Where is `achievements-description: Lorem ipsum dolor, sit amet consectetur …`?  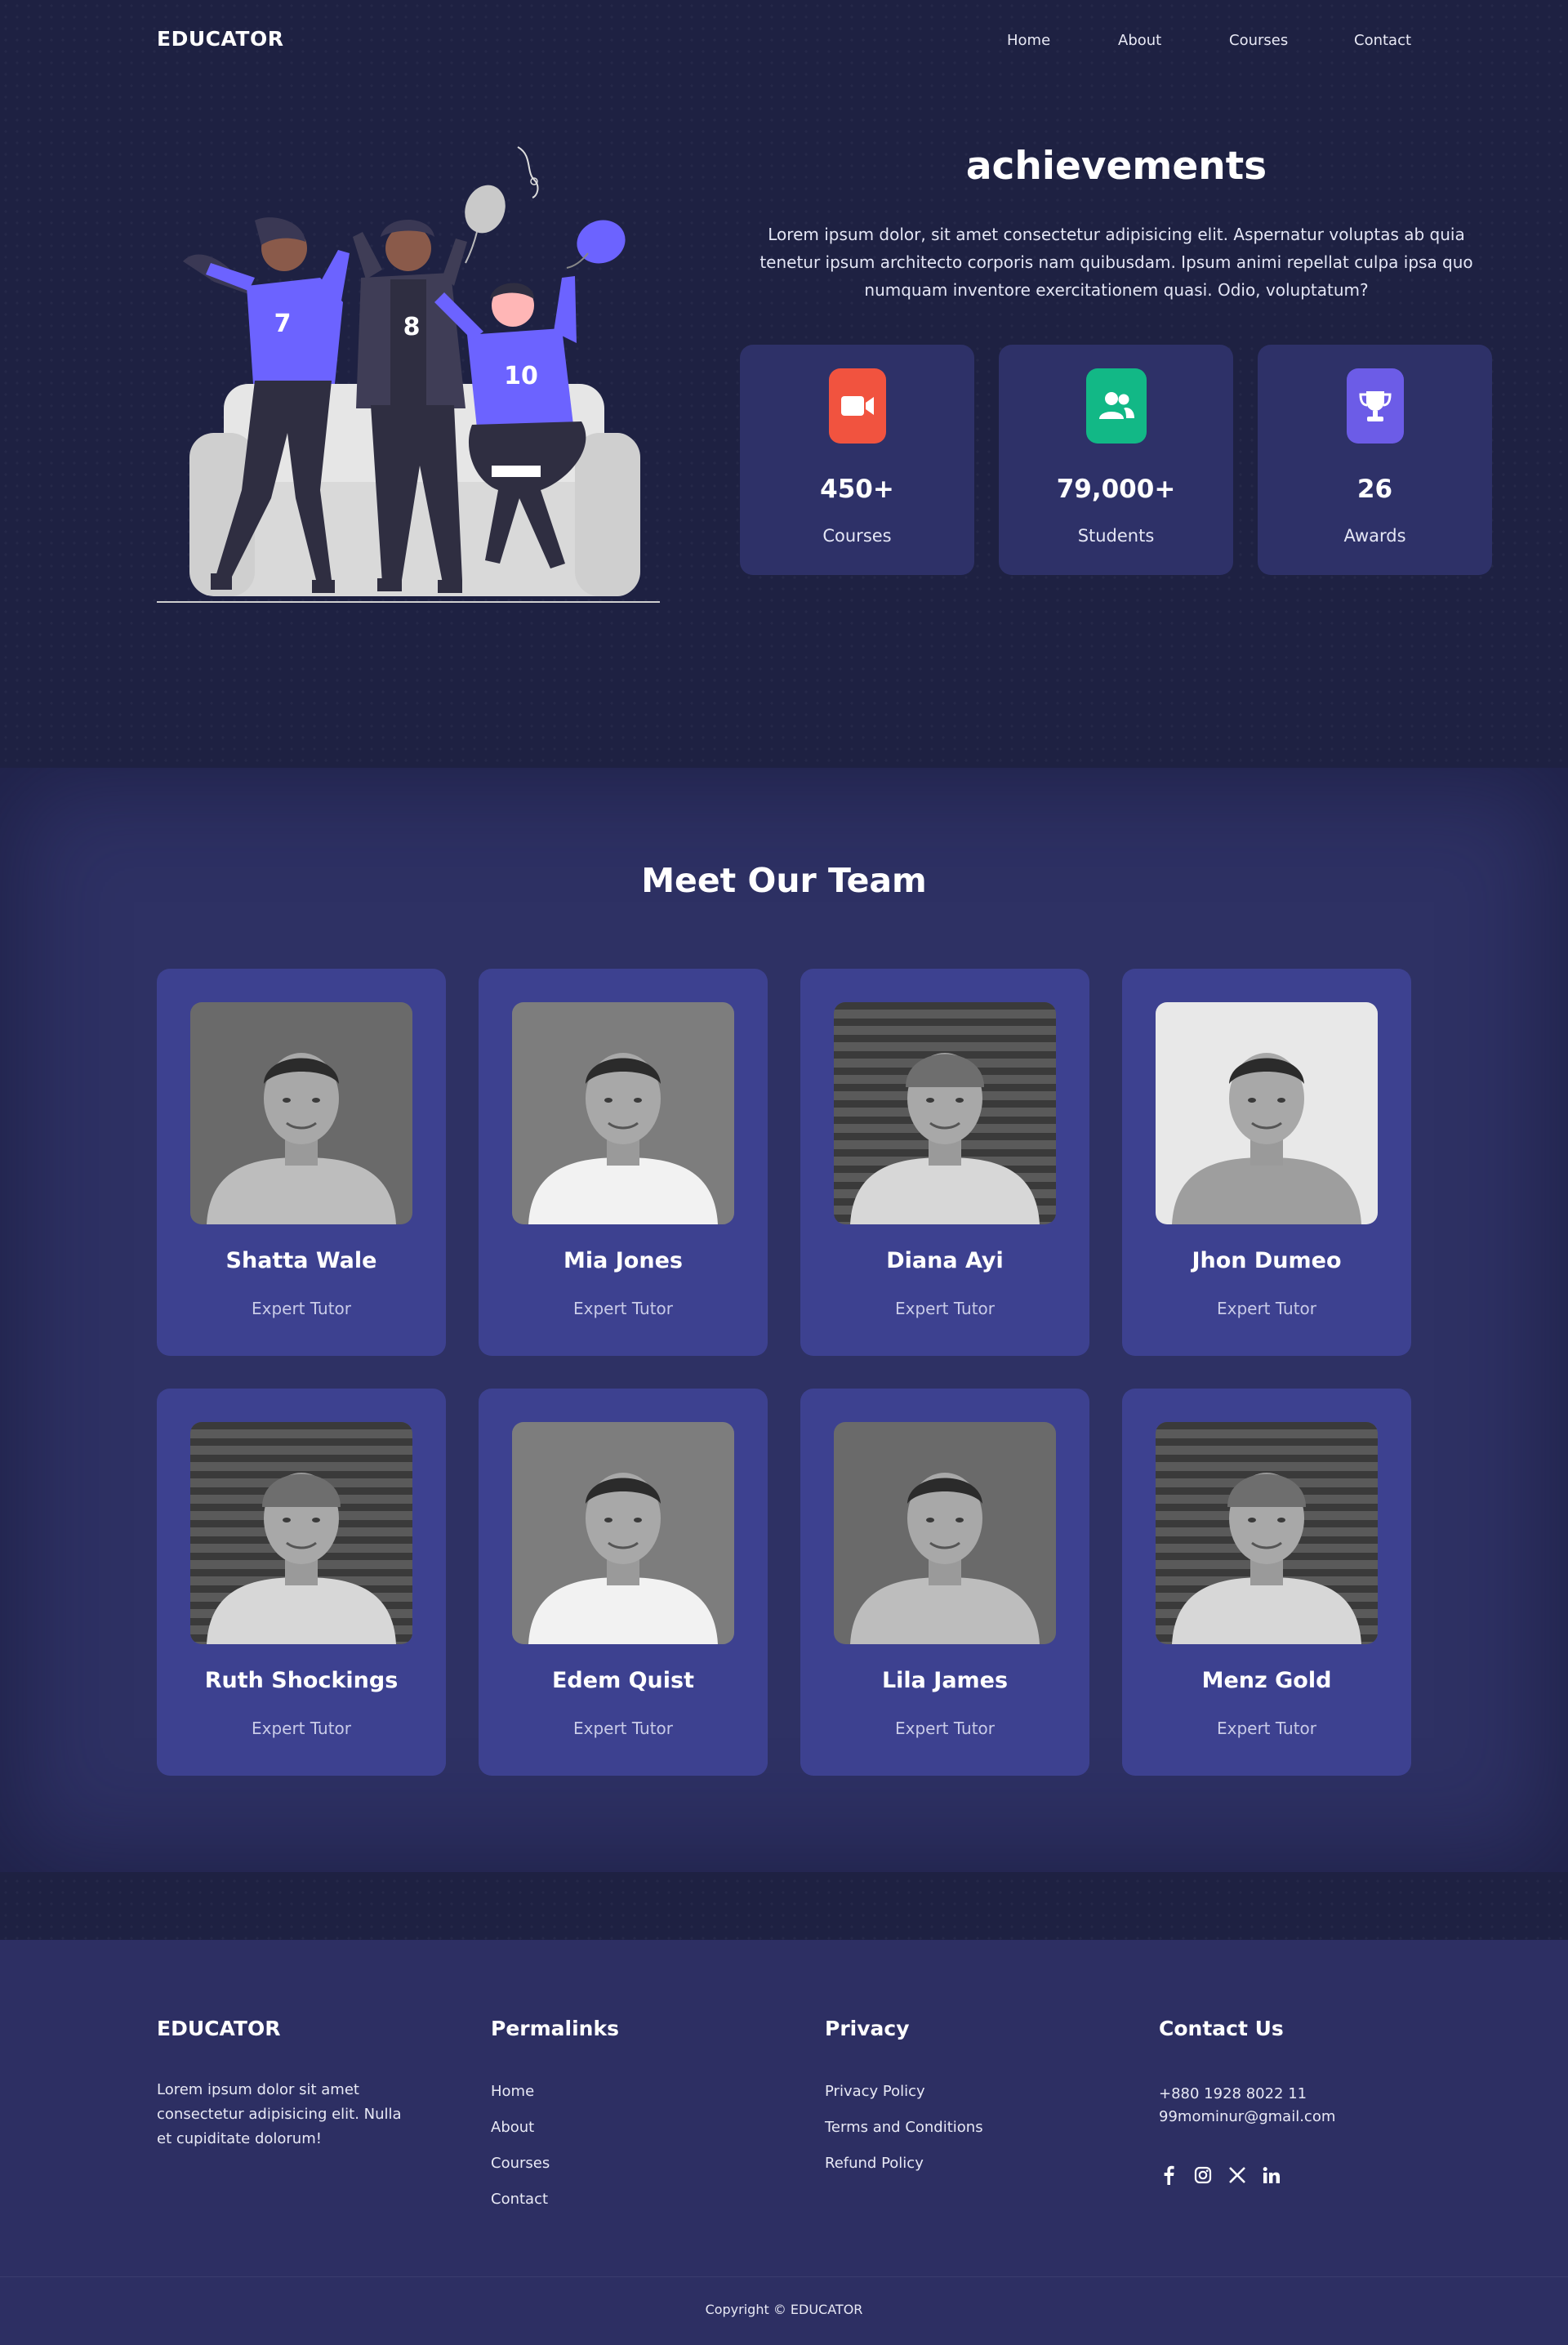
achievements-description: Lorem ipsum dolor, sit amet consectetur … is located at coordinates (1116, 262).